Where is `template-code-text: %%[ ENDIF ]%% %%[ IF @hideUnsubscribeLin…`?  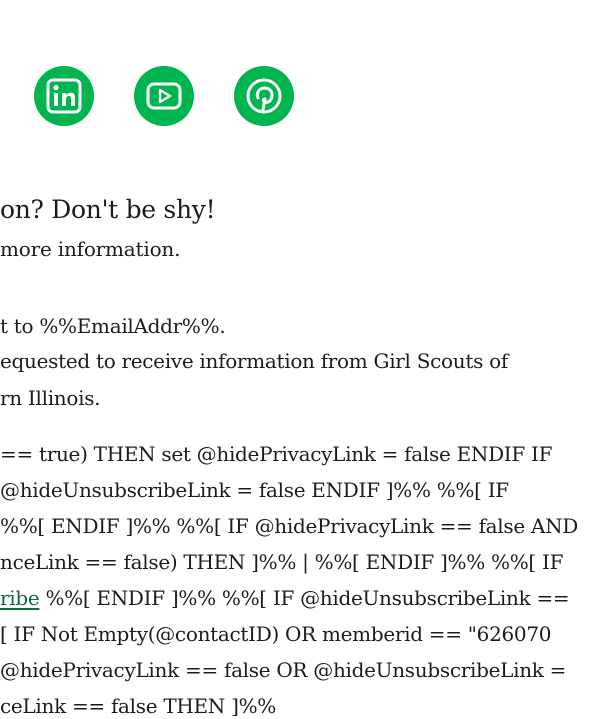 template-code-text: %%[ ENDIF ]%% %%[ IF @hideUnsubscribeLin… is located at coordinates (304, 598).